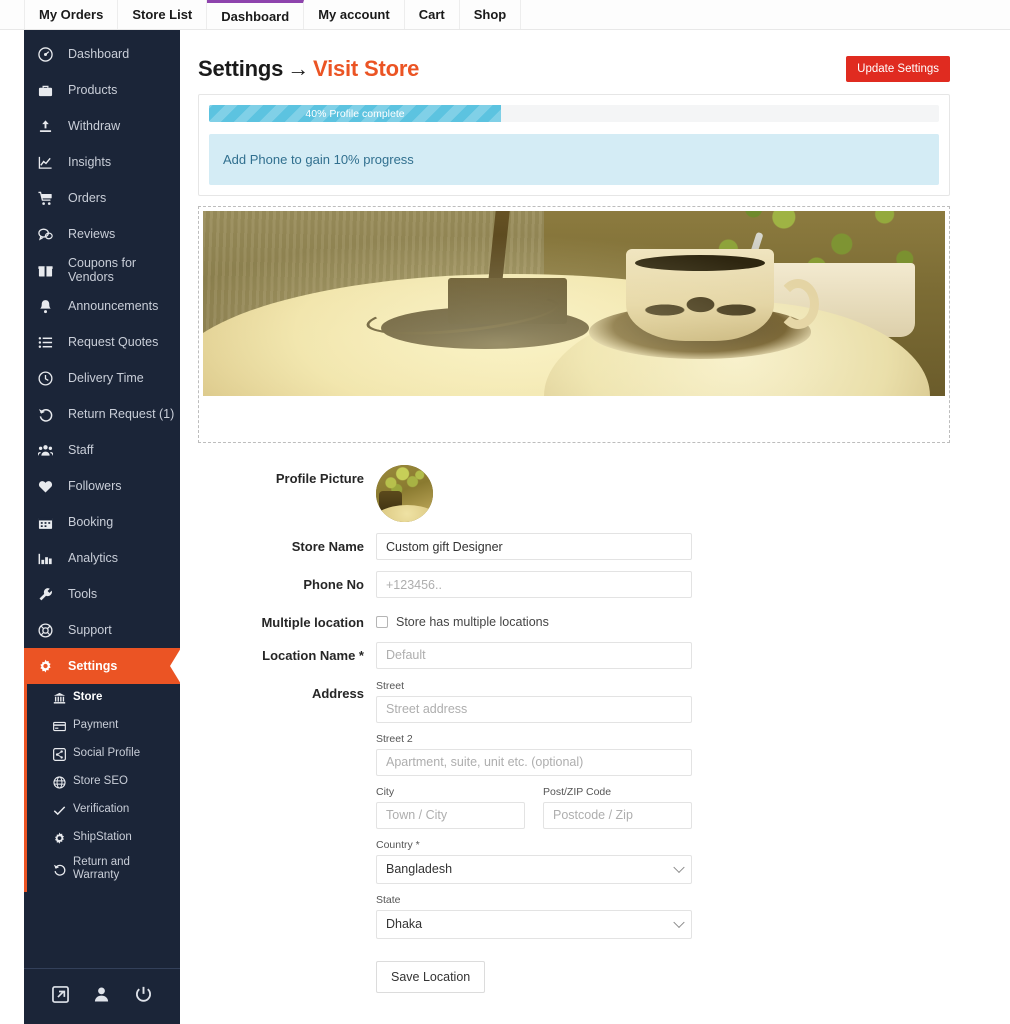 Image resolution: width=1010 pixels, height=1024 pixels. I want to click on street-group: Street, so click(534, 701).